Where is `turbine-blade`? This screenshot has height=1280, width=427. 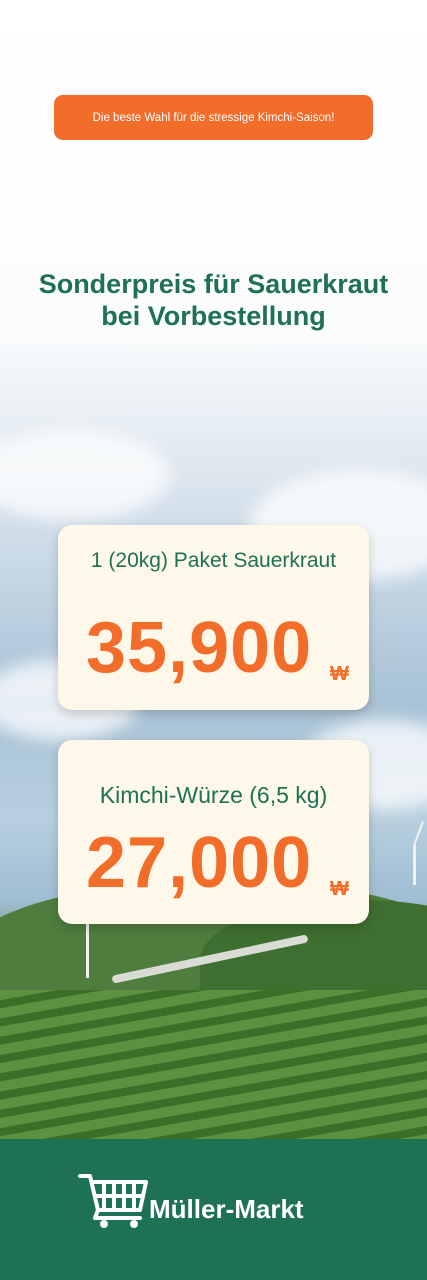
turbine-blade is located at coordinates (418, 834).